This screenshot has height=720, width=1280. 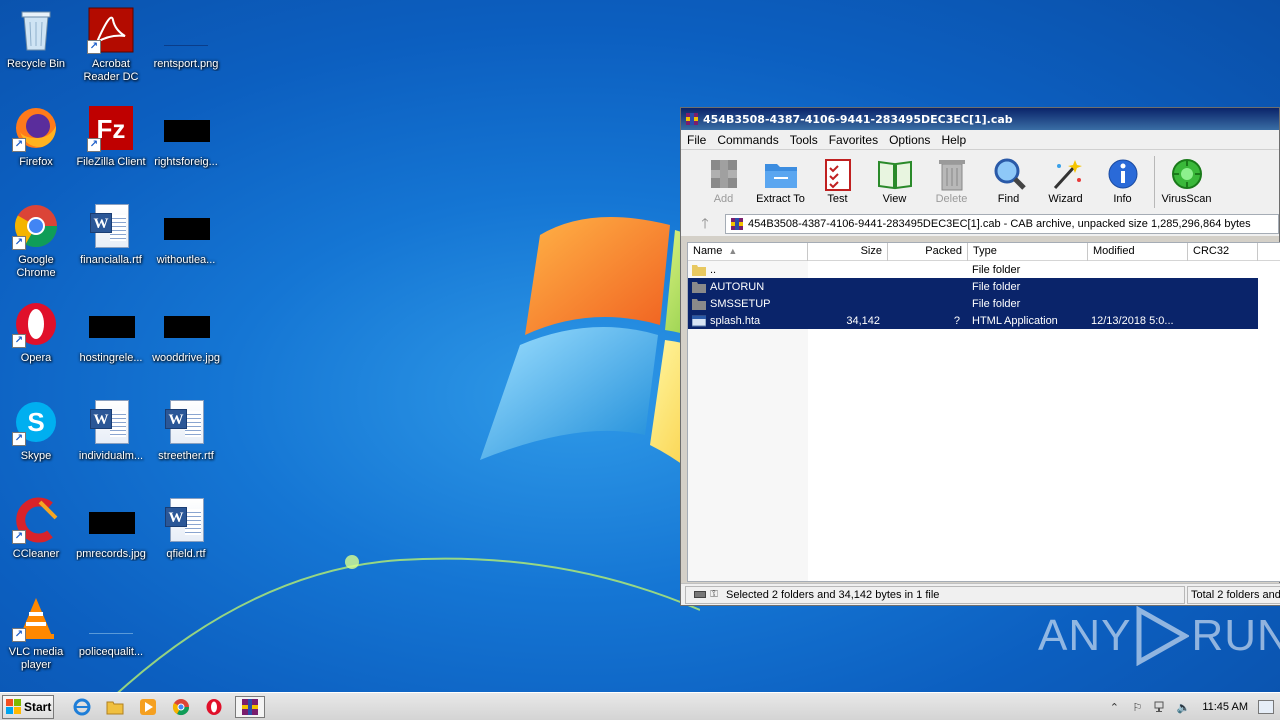 What do you see at coordinates (36, 658) in the screenshot?
I see `desktop-icon-label: VLC media player` at bounding box center [36, 658].